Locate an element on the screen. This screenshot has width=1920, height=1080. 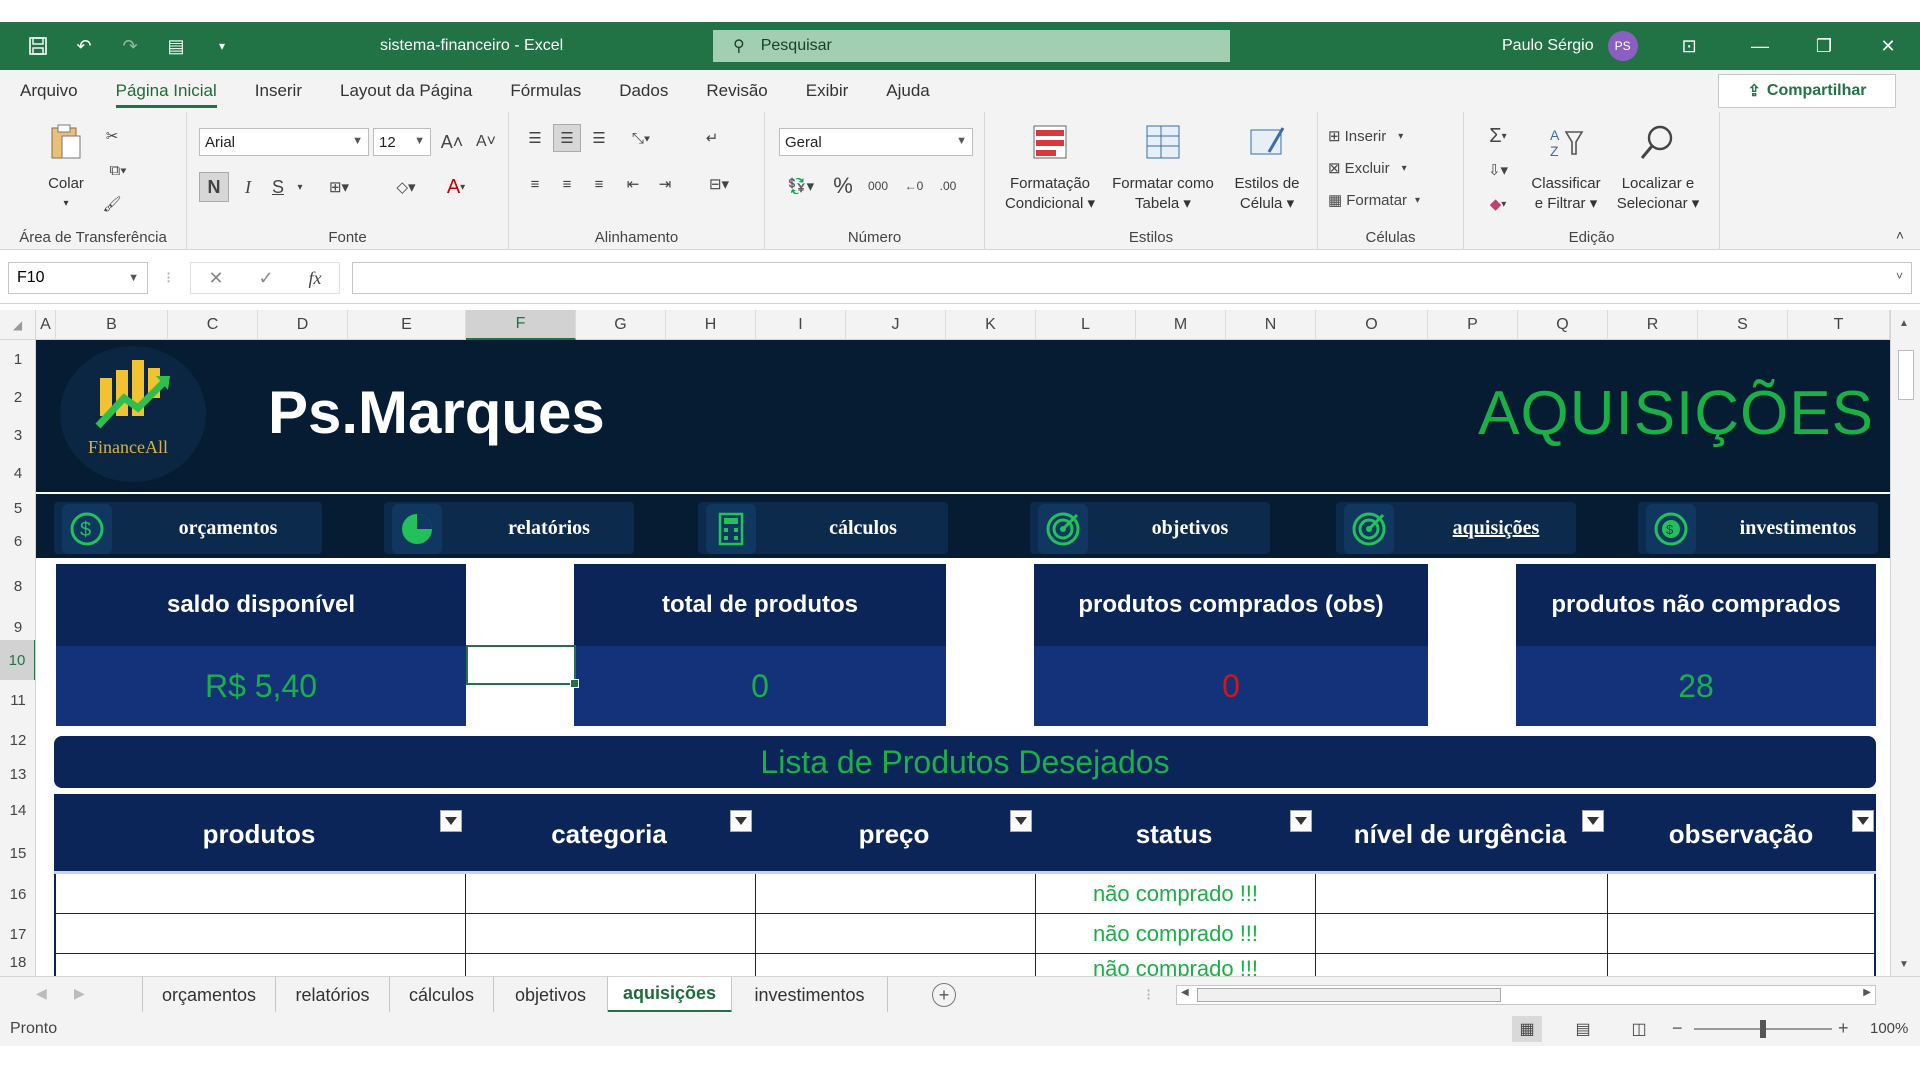
row-header: 3 is located at coordinates (17, 435).